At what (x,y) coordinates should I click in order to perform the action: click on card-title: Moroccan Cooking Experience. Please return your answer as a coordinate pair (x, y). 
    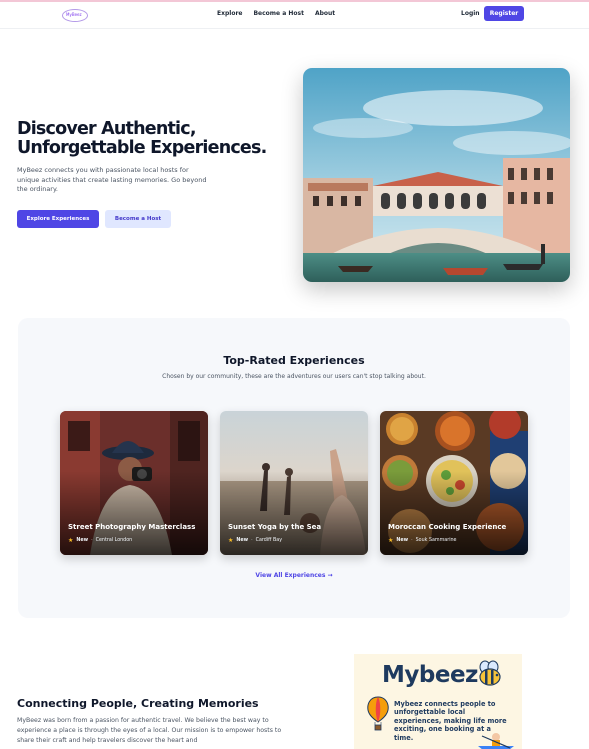
    Looking at the image, I should click on (447, 527).